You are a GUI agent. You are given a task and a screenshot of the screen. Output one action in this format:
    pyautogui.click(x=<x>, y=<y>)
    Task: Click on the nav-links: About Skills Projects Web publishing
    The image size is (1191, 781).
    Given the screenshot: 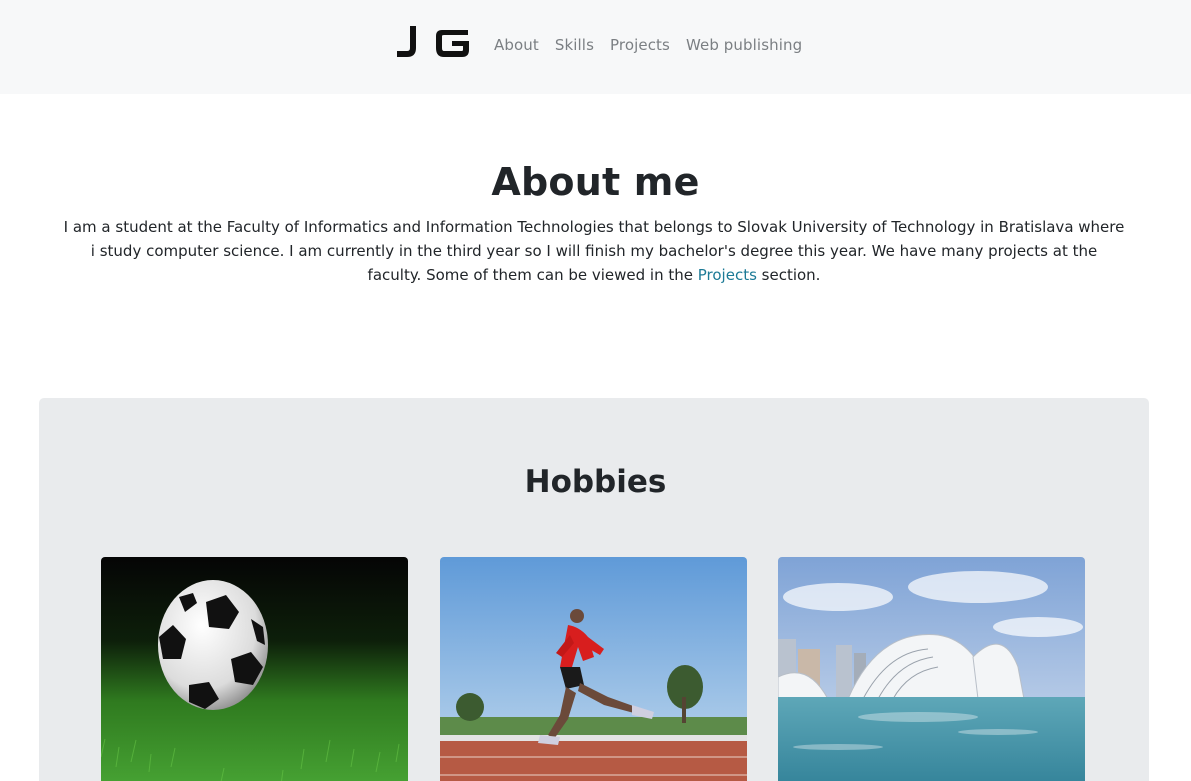 What is the action you would take?
    pyautogui.click(x=656, y=45)
    